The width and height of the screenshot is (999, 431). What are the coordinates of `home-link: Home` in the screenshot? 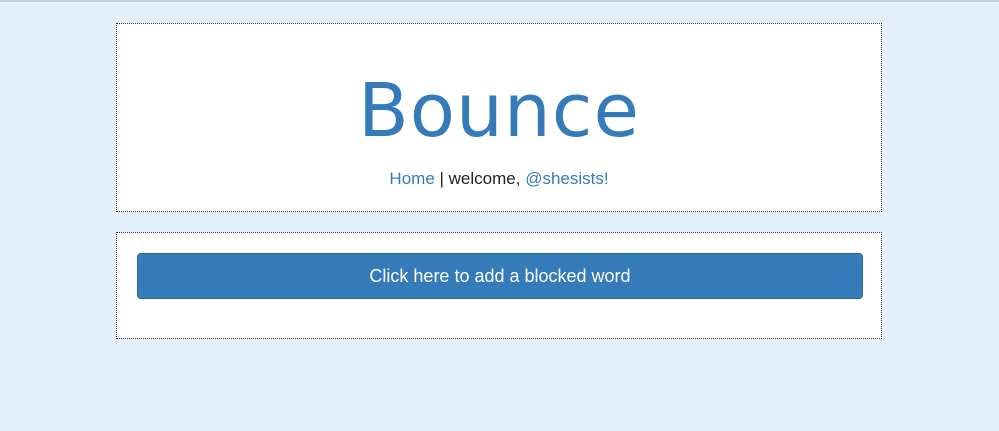 It's located at (411, 178).